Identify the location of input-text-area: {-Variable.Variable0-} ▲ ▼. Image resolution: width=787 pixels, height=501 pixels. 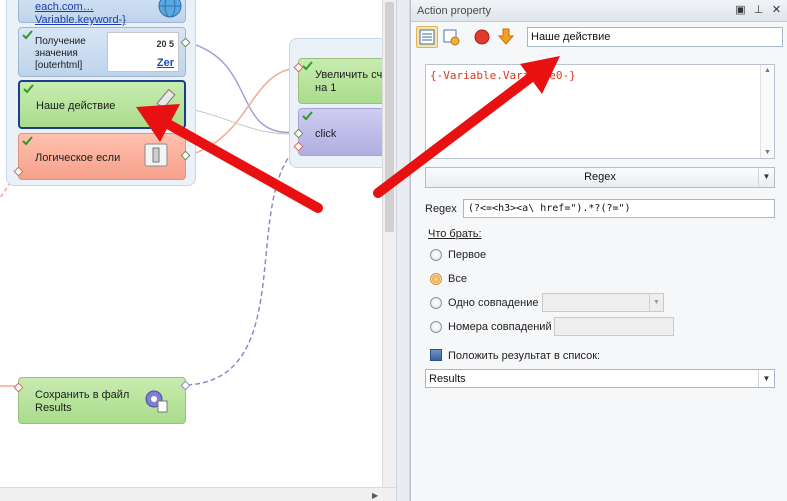
(600, 111).